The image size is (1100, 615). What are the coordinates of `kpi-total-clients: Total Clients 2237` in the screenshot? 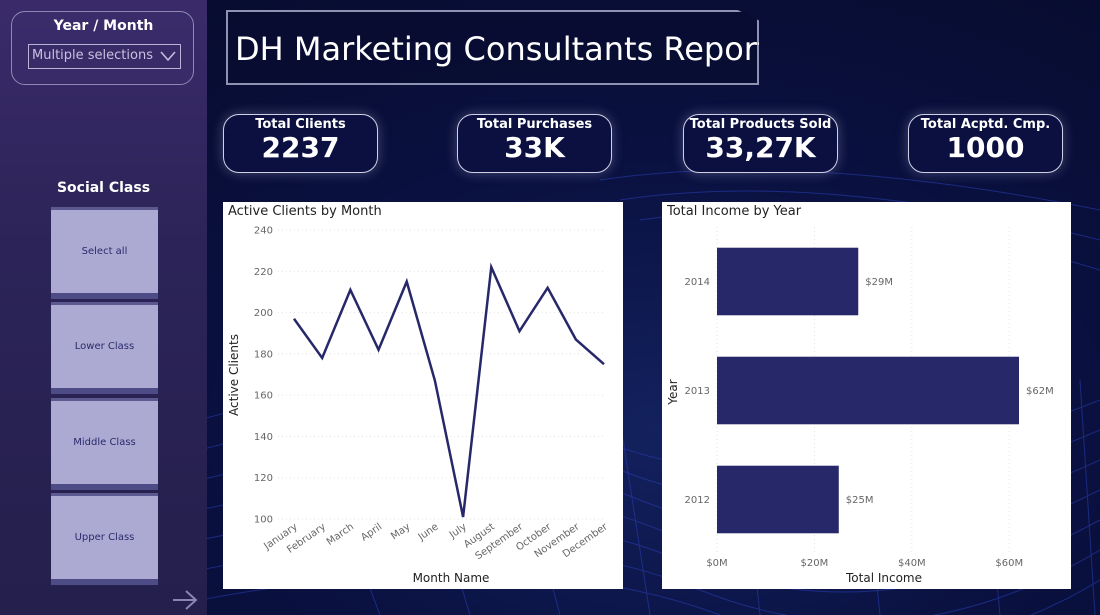 It's located at (300, 143).